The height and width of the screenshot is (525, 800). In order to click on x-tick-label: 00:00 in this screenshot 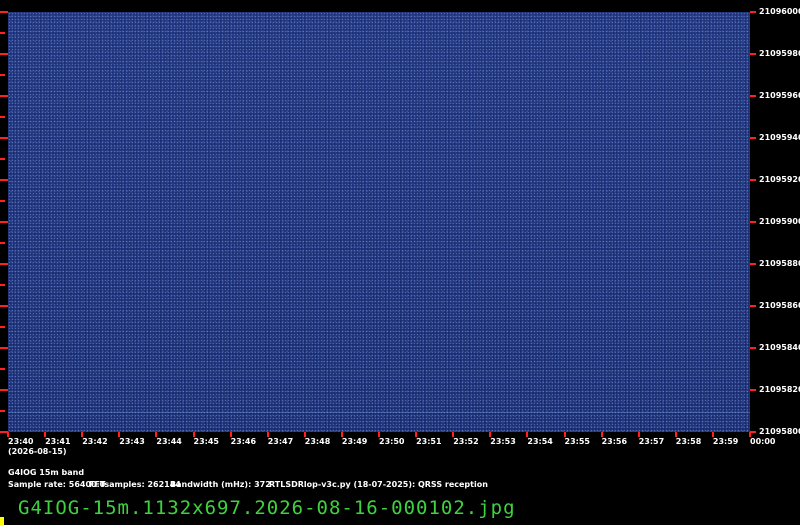, I will do `click(763, 441)`.